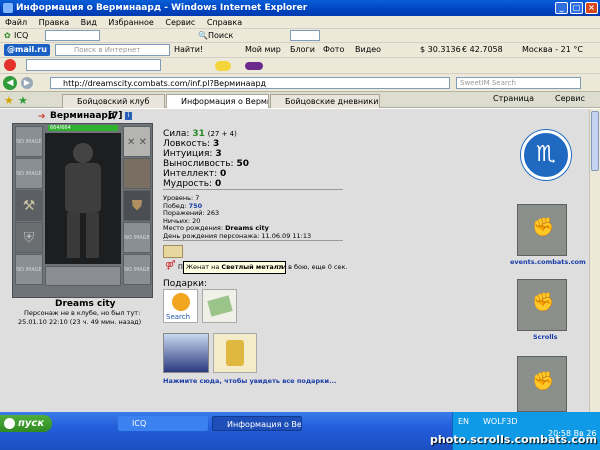 The height and width of the screenshot is (450, 600). I want to click on task-icq: ICQ, so click(163, 423).